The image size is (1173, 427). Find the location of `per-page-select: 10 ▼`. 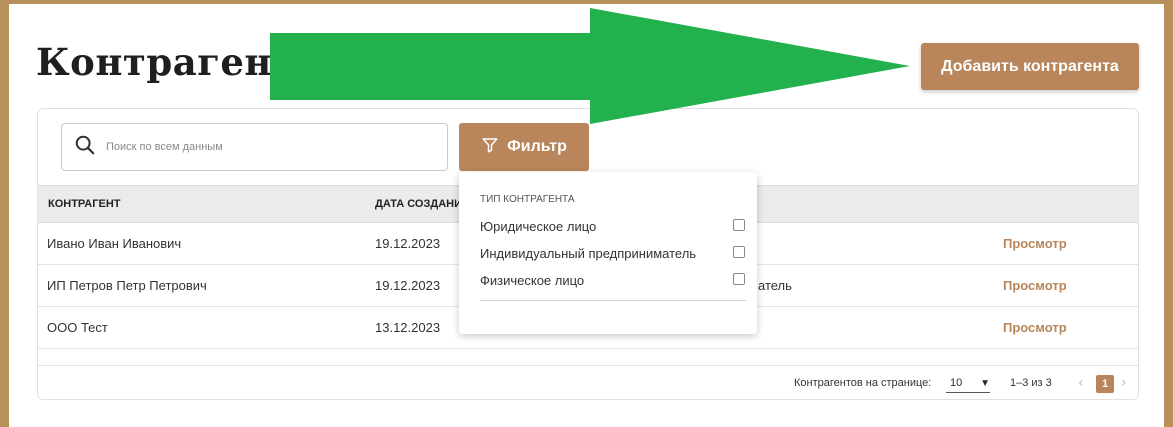

per-page-select: 10 ▼ is located at coordinates (968, 383).